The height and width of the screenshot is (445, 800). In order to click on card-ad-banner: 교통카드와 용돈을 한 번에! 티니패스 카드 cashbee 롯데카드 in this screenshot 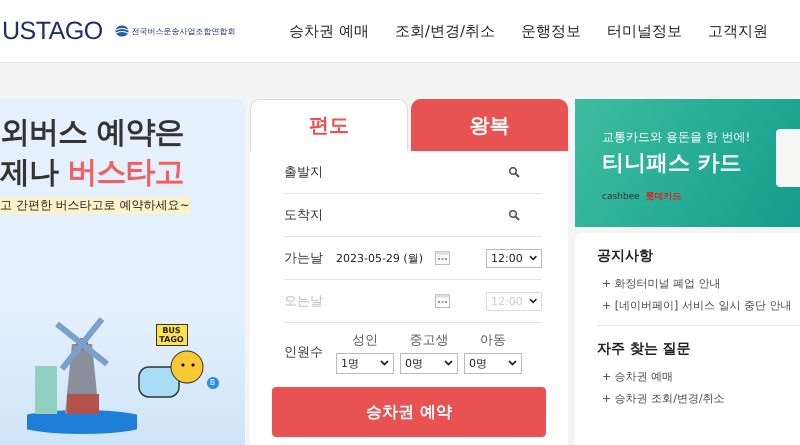, I will do `click(687, 163)`.